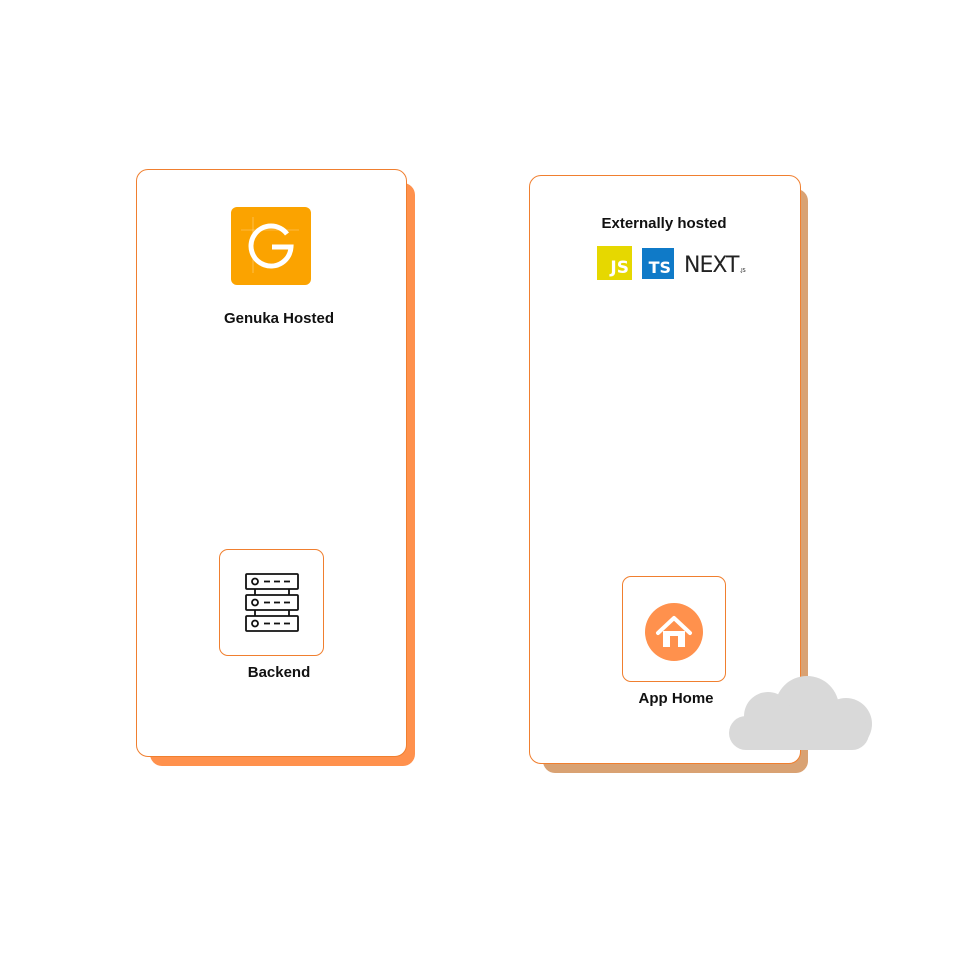 The width and height of the screenshot is (970, 971). I want to click on typescript-logo-icon: TS, so click(658, 263).